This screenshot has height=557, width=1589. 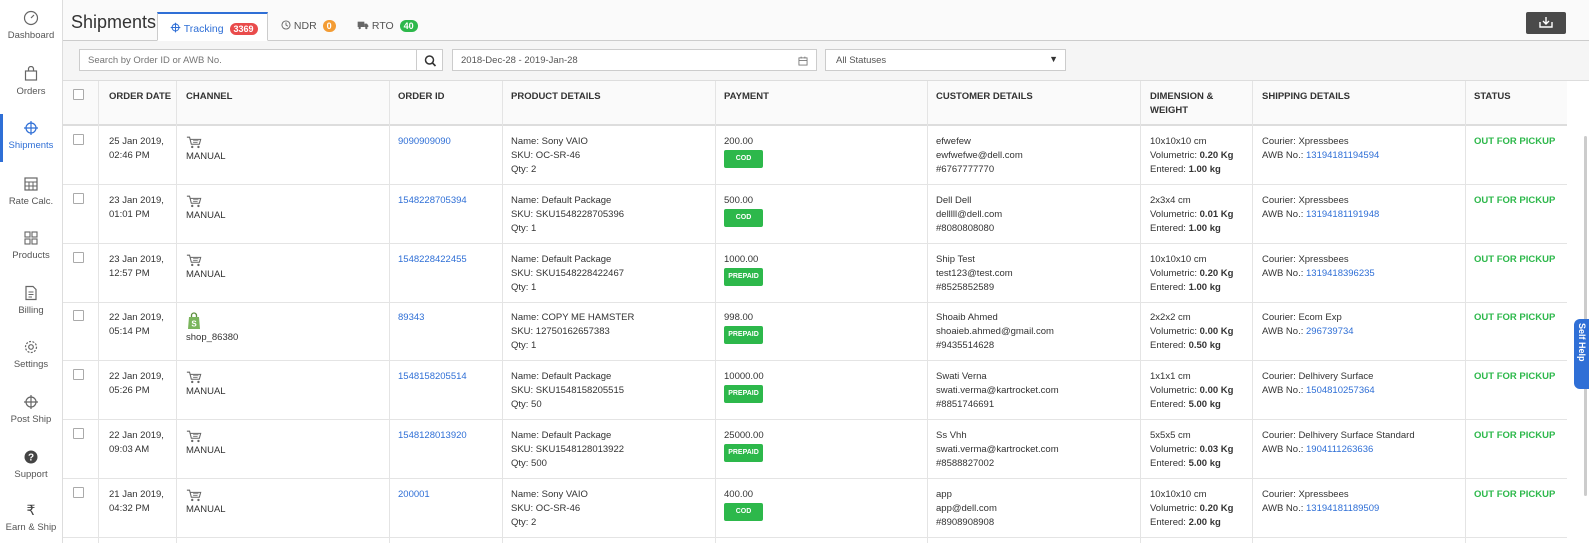 What do you see at coordinates (388, 26) in the screenshot?
I see `tab-rto: RTO 40` at bounding box center [388, 26].